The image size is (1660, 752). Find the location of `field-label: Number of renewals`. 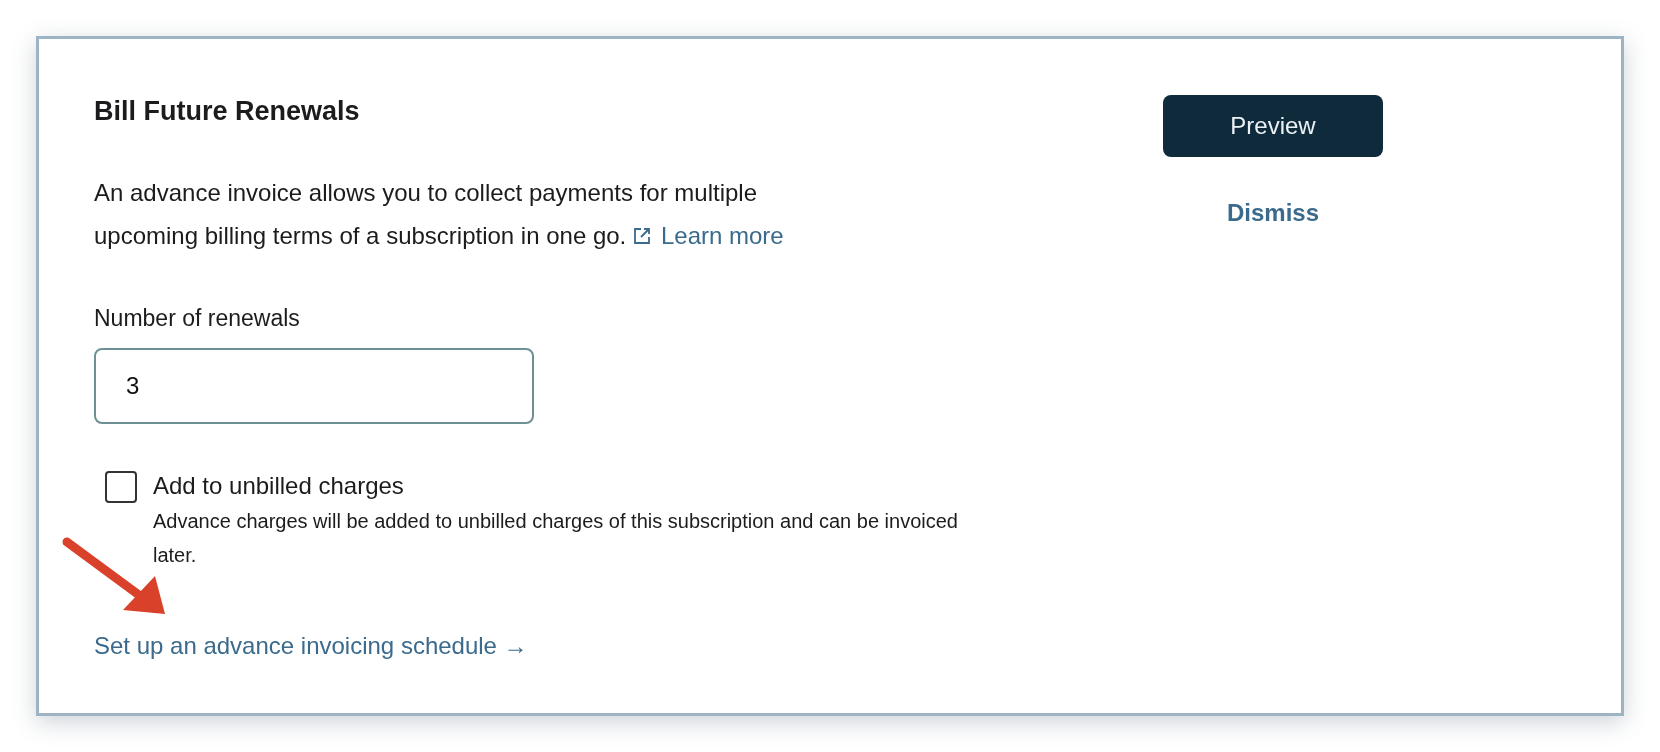

field-label: Number of renewals is located at coordinates (197, 319).